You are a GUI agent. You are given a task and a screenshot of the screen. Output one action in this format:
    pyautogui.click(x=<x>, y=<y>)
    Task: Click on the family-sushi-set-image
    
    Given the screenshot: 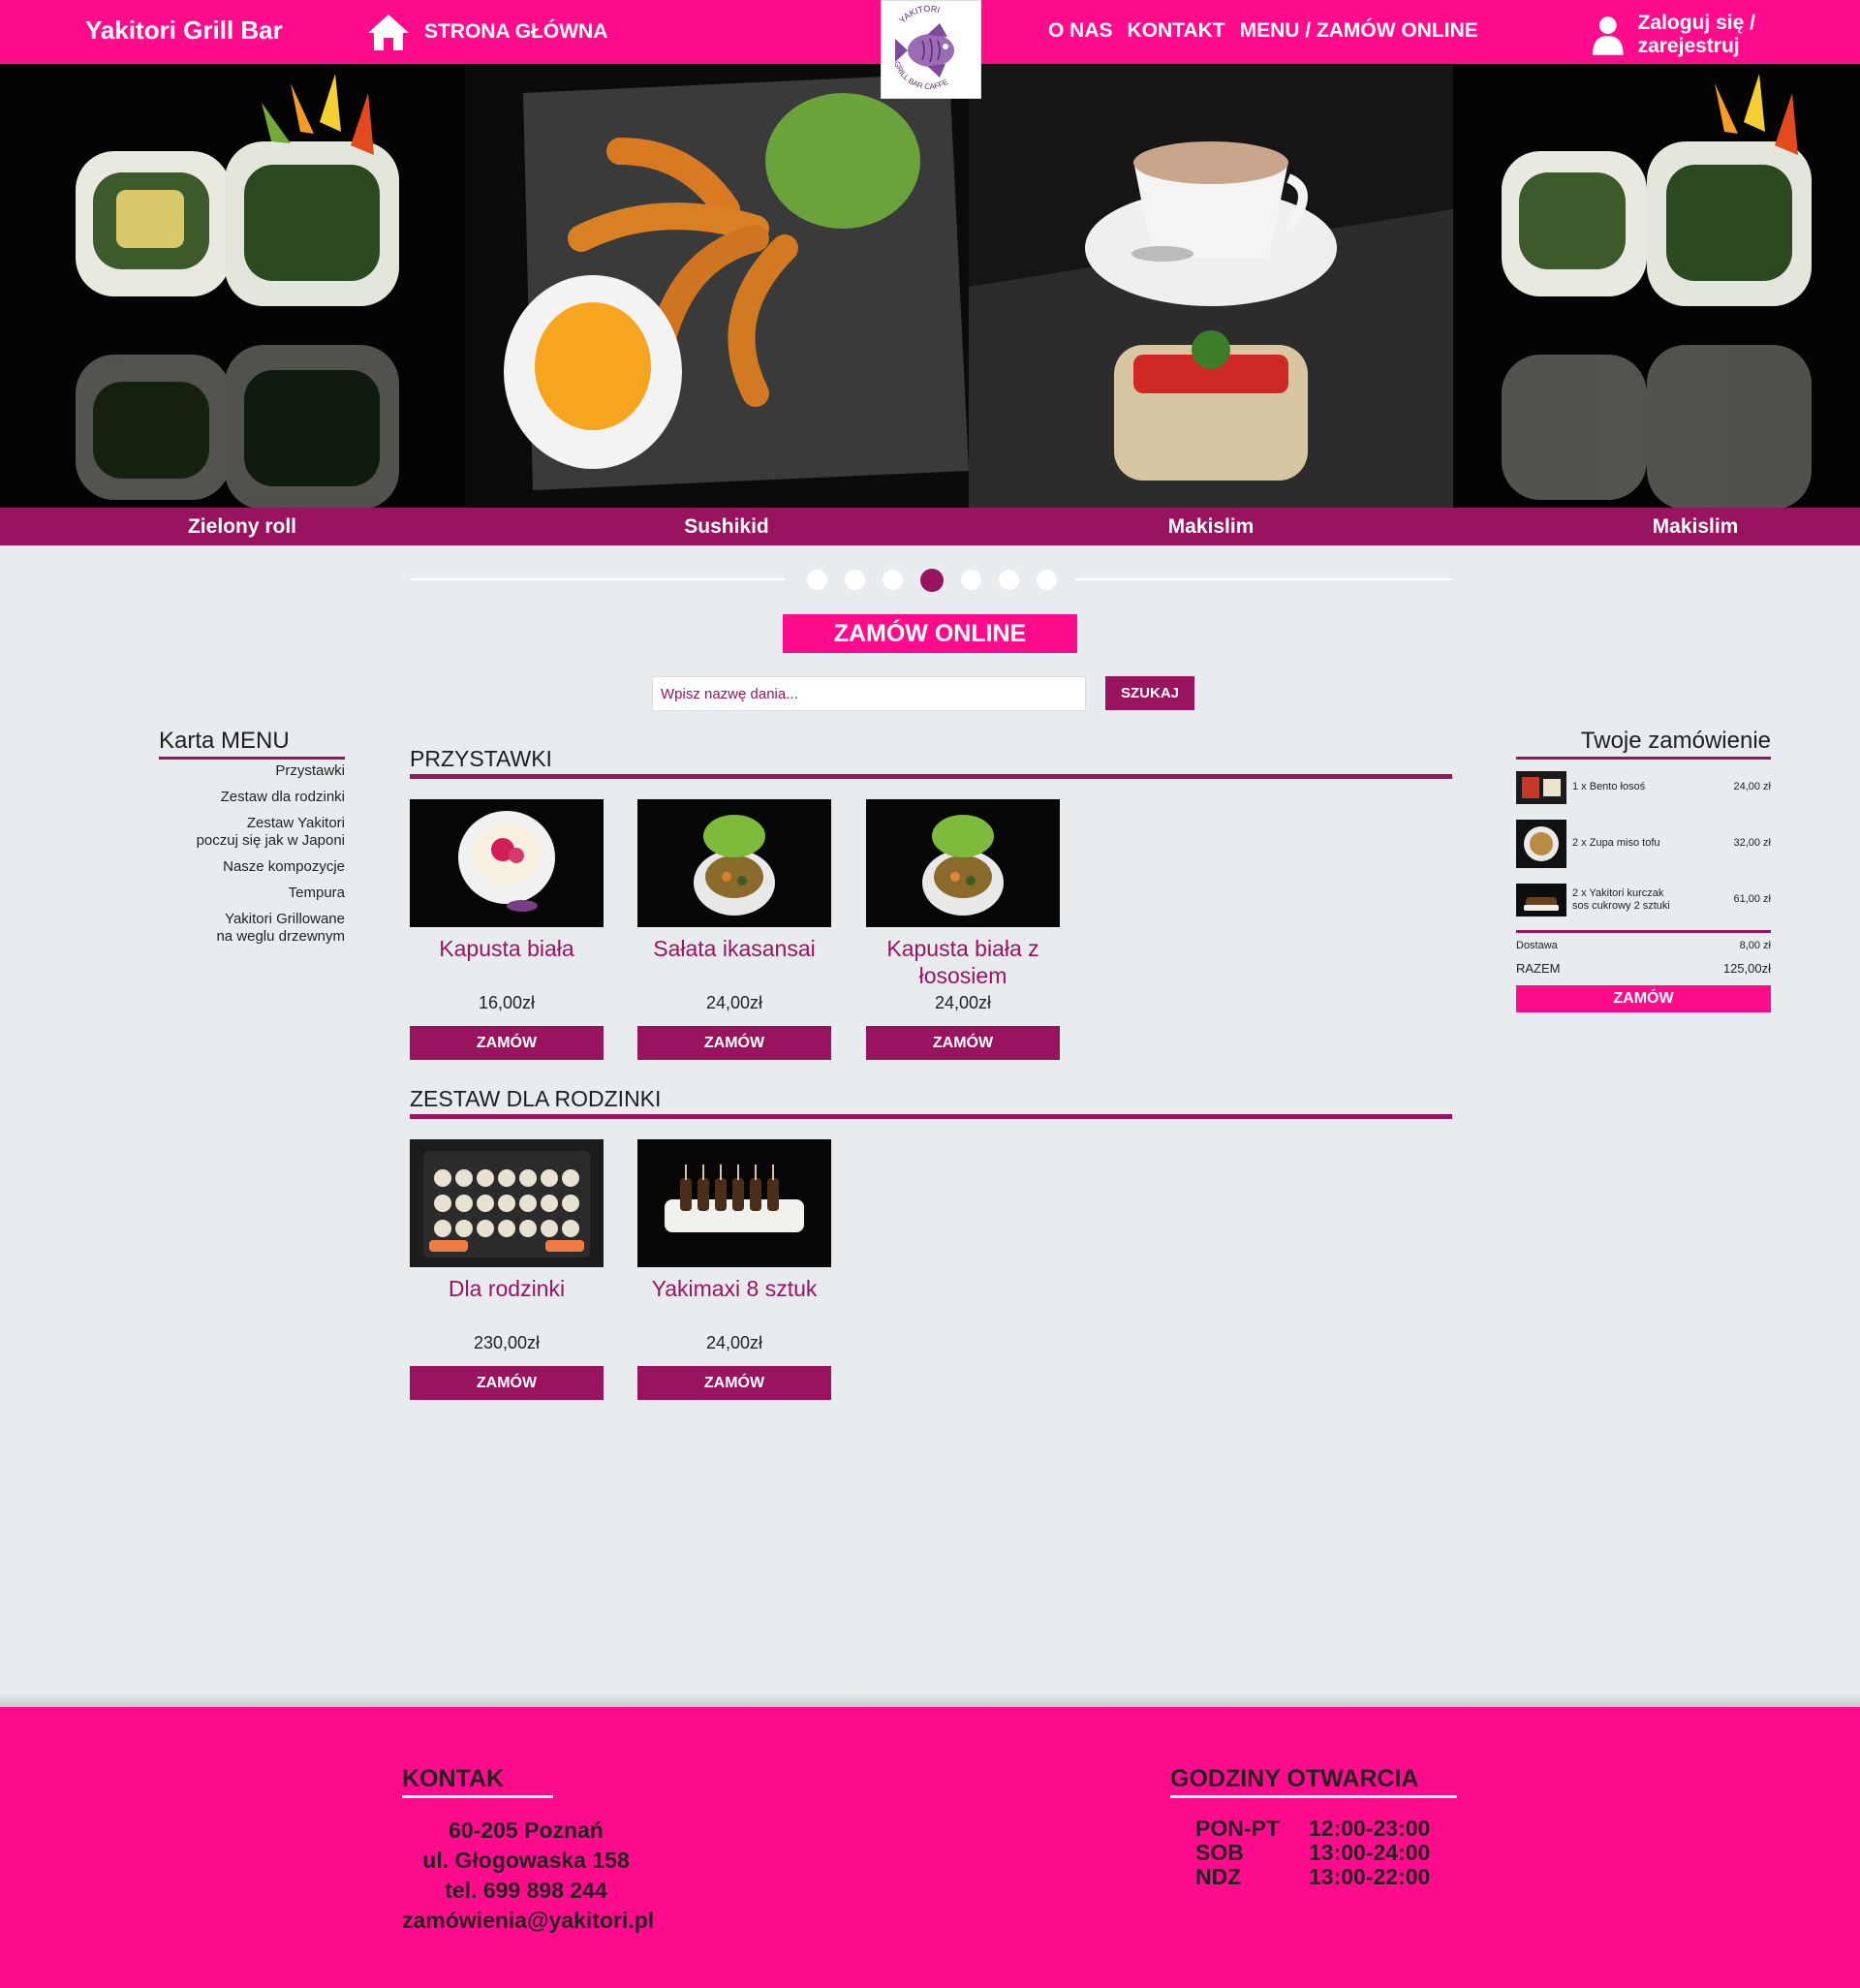 What is the action you would take?
    pyautogui.click(x=507, y=1203)
    